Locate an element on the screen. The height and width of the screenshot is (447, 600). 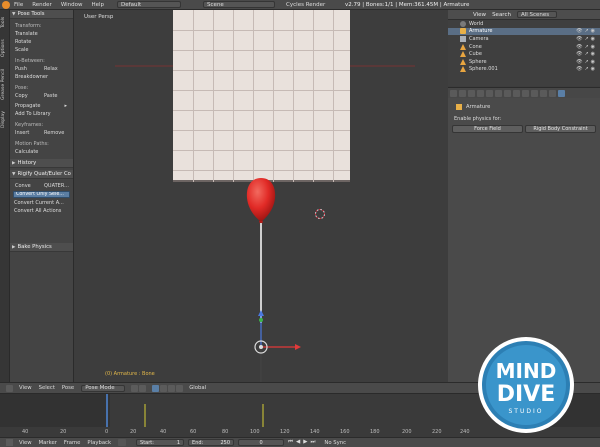
tab-tools: Tools is located at coordinates (5, 22).